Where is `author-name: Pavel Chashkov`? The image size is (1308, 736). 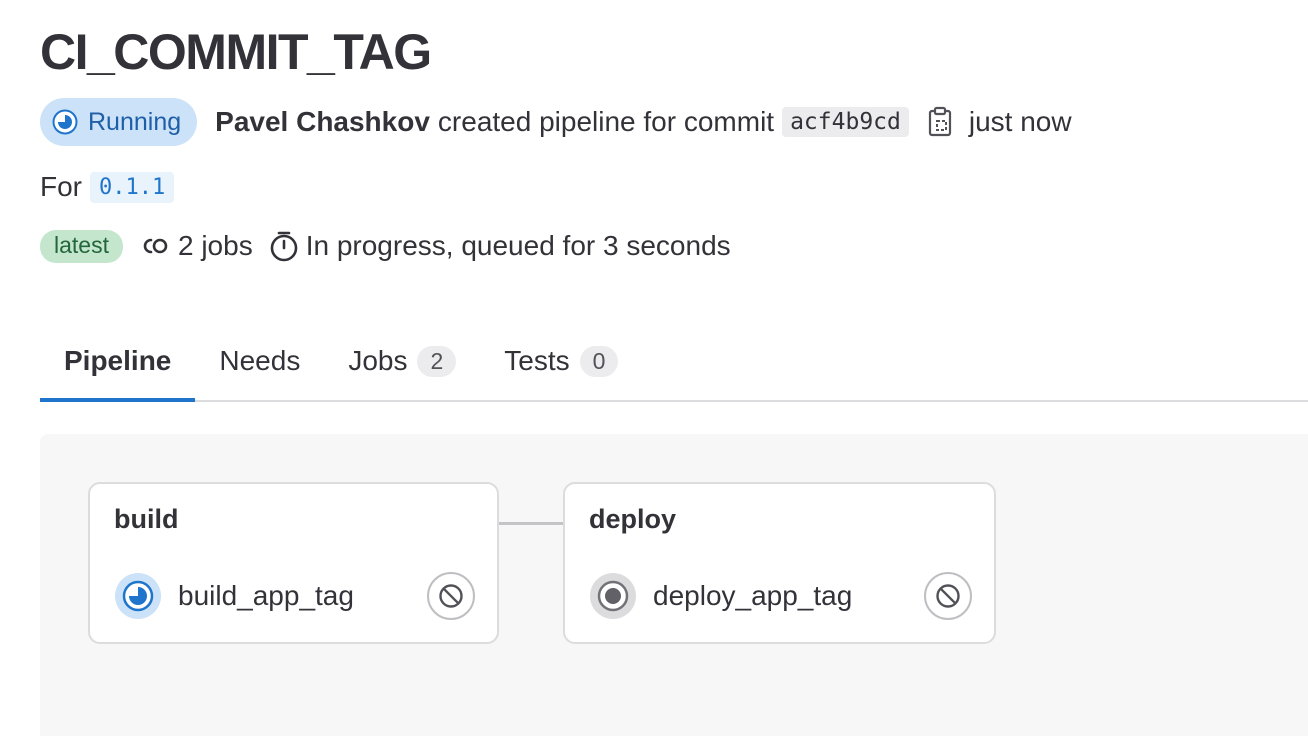
author-name: Pavel Chashkov is located at coordinates (322, 122).